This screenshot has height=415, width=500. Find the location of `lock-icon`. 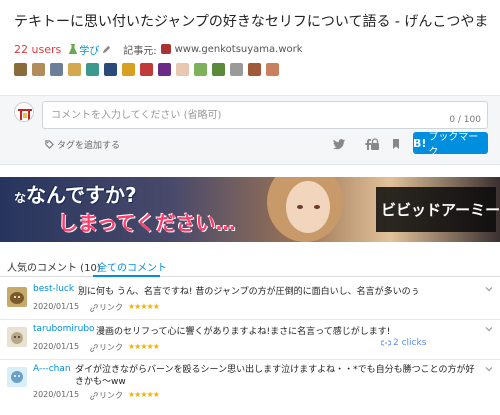

lock-icon is located at coordinates (375, 144).